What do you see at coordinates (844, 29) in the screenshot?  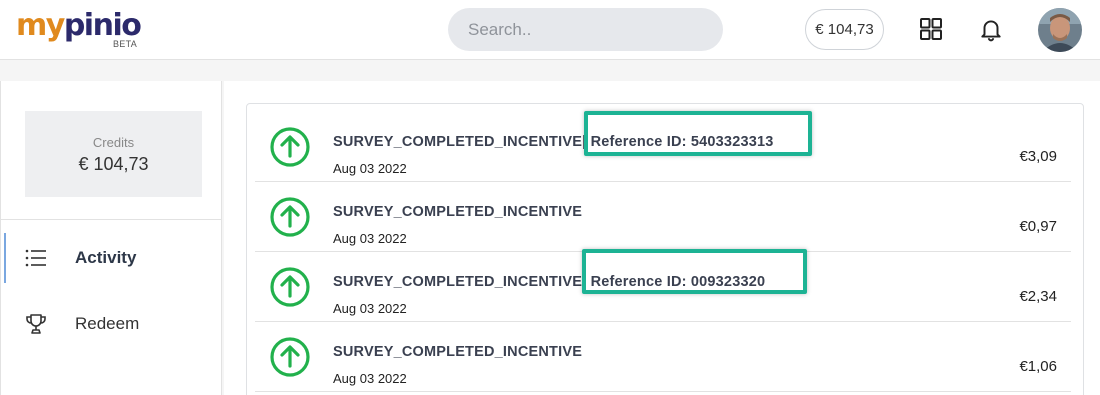 I see `balance-button: € 104,73` at bounding box center [844, 29].